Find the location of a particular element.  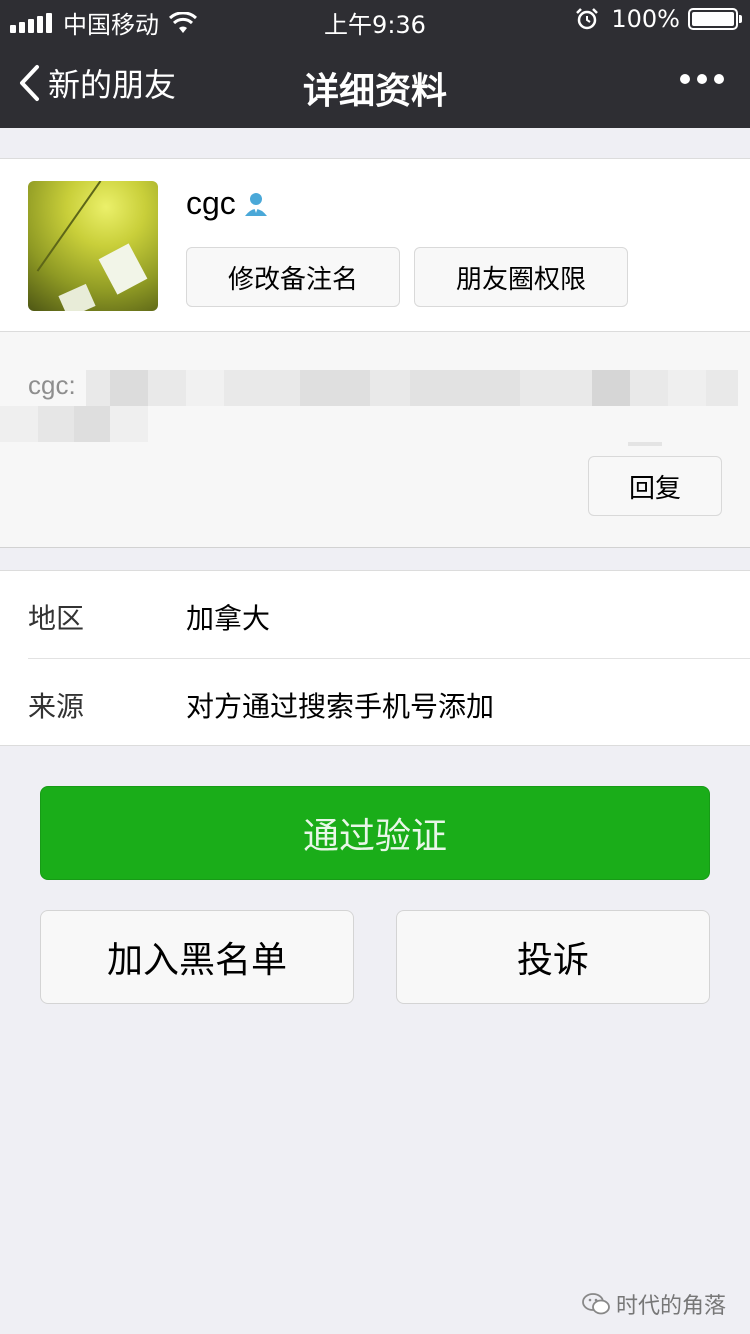

page-title: 详细资料 is located at coordinates (374, 91).